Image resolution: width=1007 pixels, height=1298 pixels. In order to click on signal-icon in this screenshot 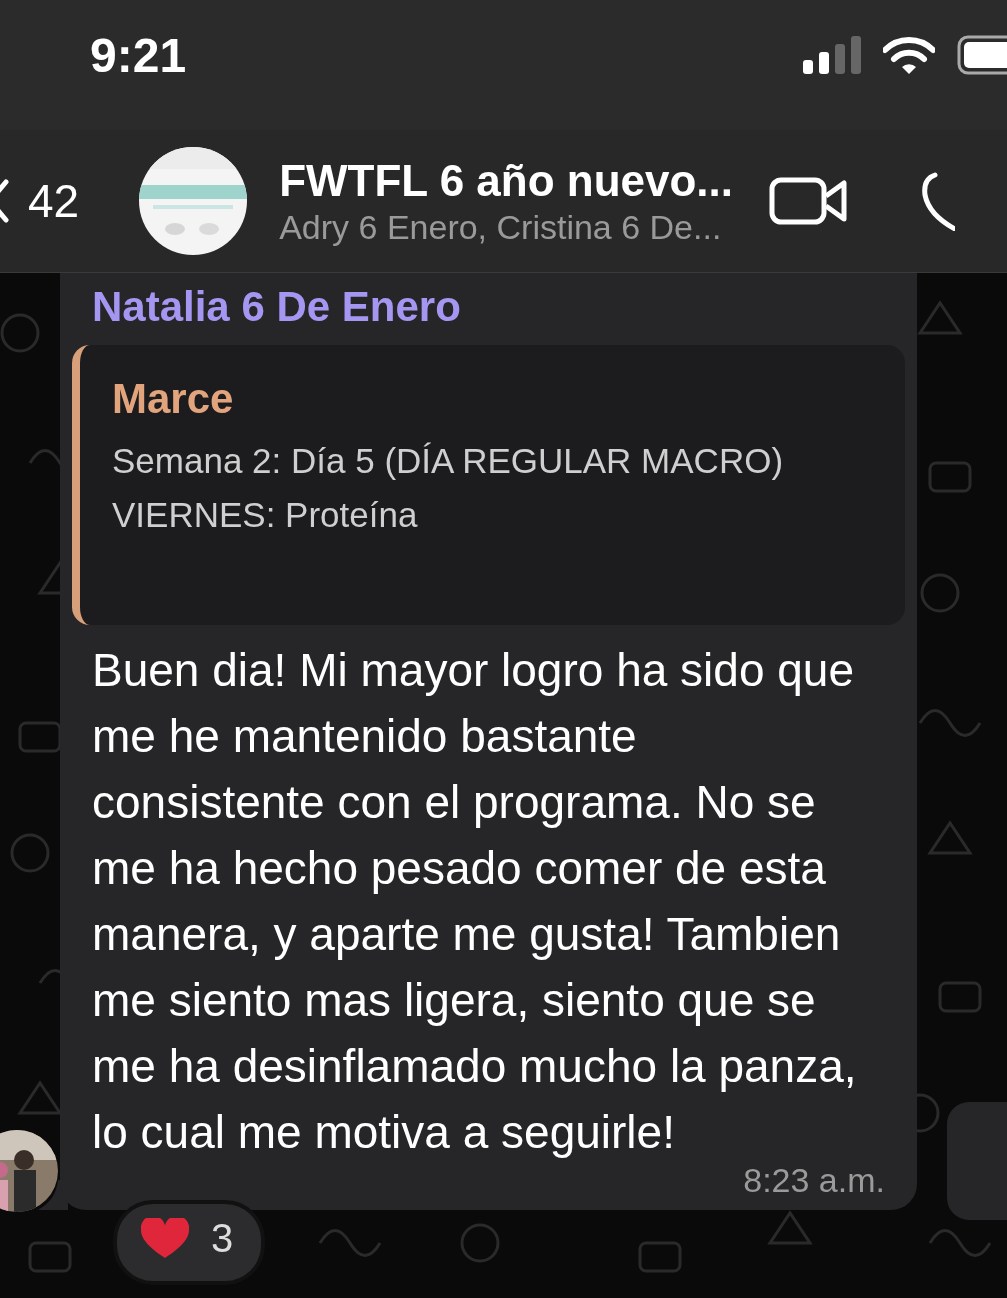, I will do `click(832, 55)`.